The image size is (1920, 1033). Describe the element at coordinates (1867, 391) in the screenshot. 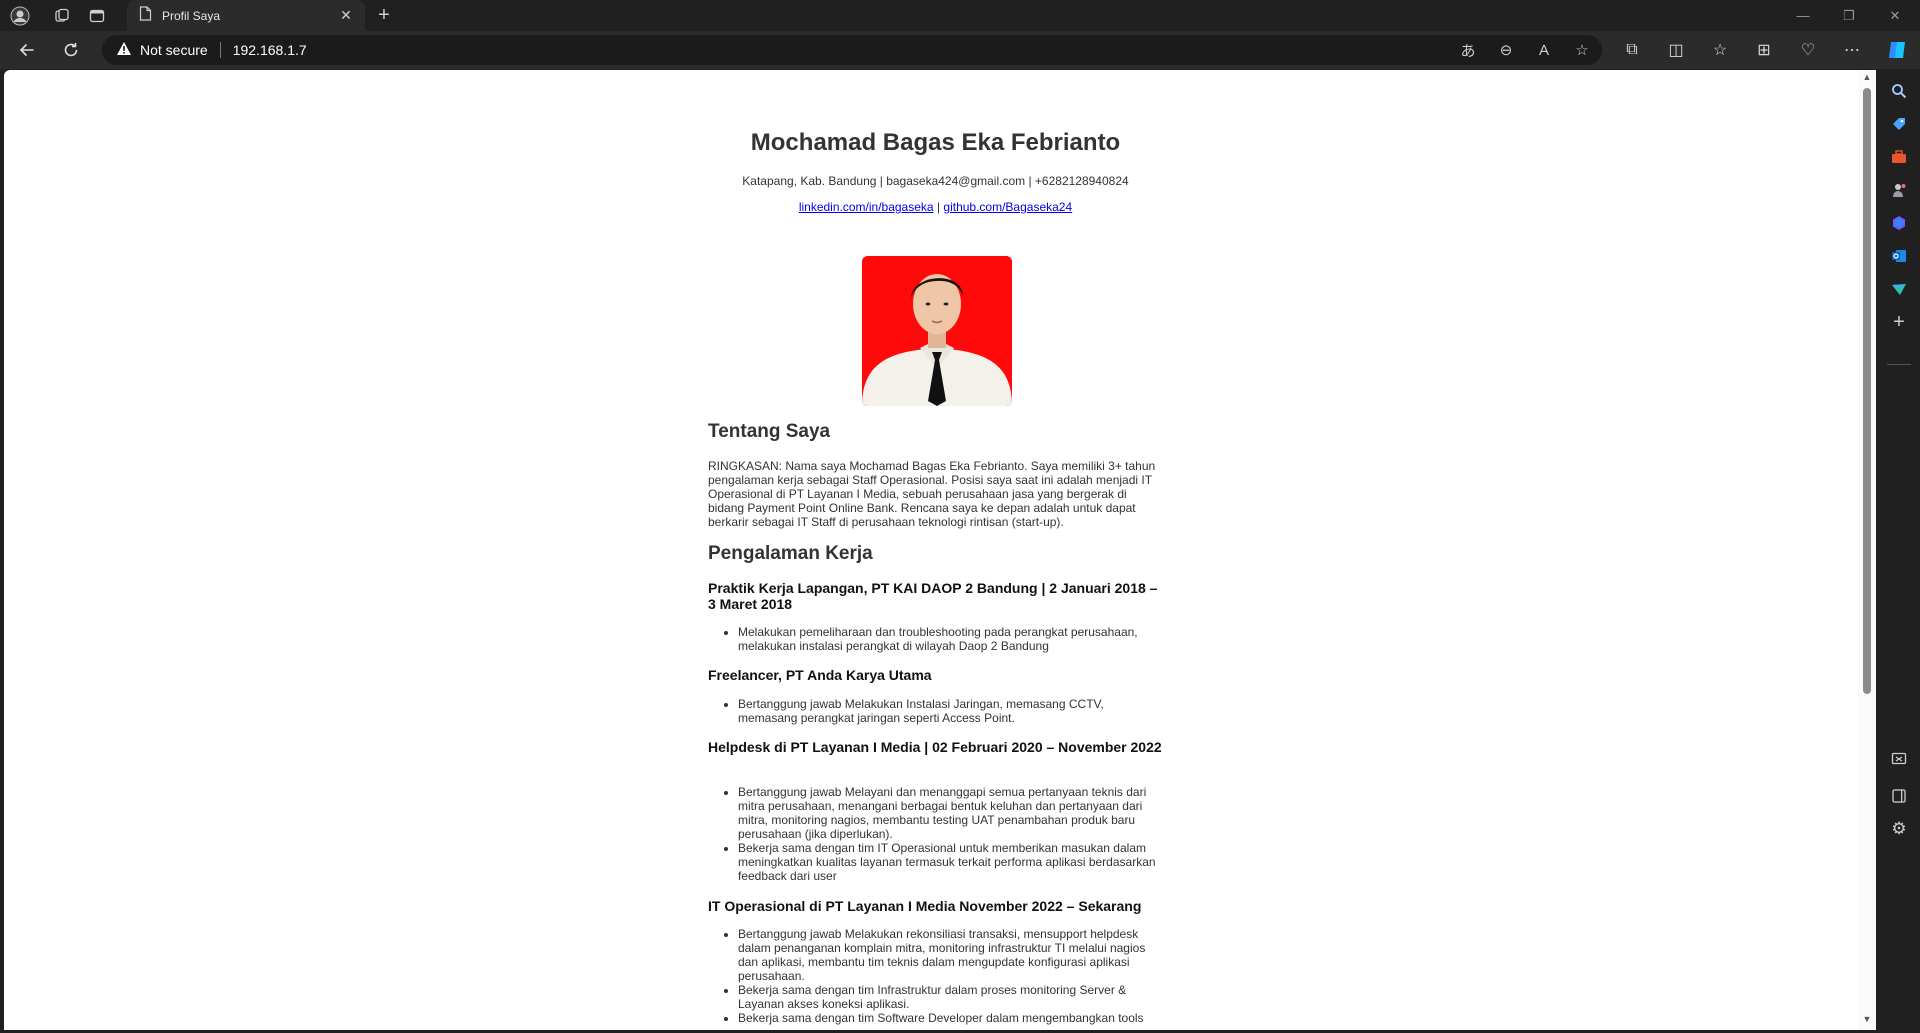

I see `scrollbar-thumb` at that location.